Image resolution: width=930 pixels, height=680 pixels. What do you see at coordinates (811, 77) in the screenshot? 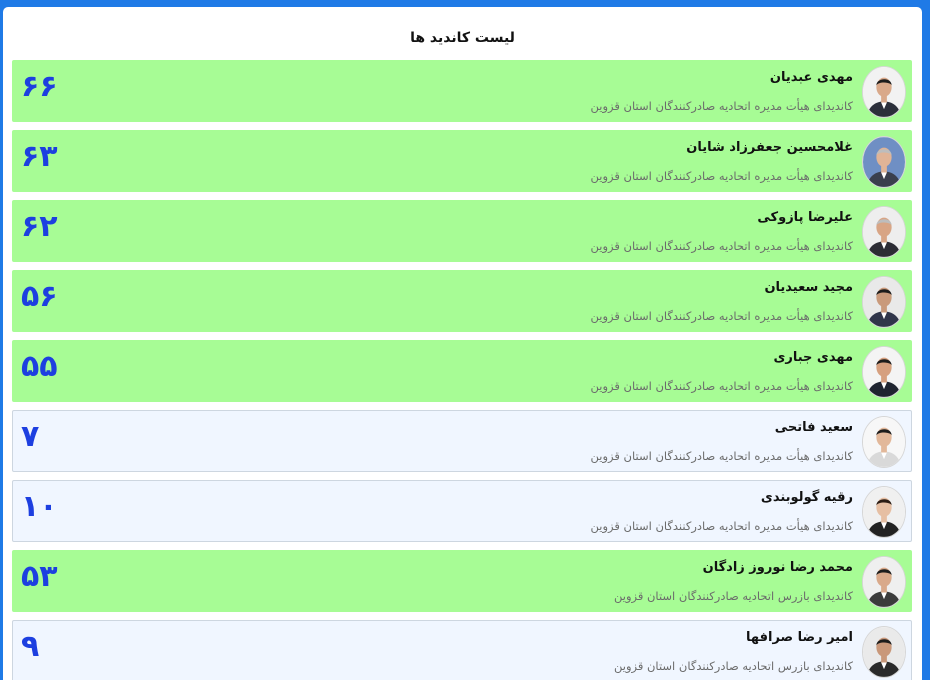
I see `candidate-name: مهدی عبدیان` at bounding box center [811, 77].